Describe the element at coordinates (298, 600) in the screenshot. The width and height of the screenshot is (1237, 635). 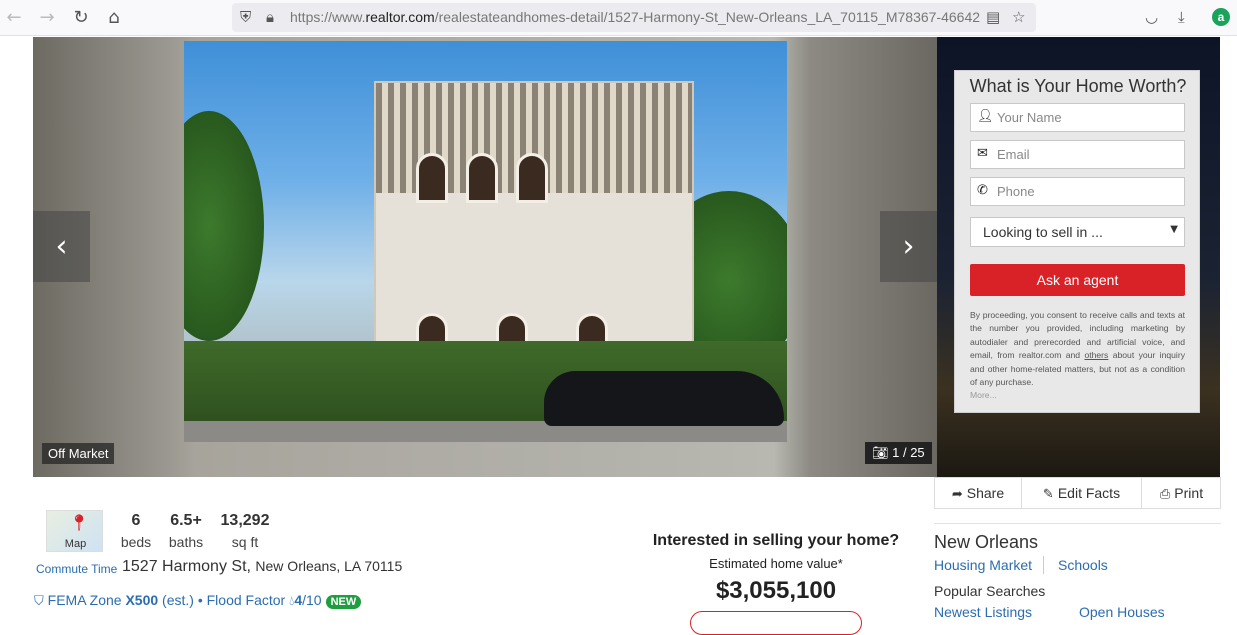
I see `flood-factor-value: 4` at that location.